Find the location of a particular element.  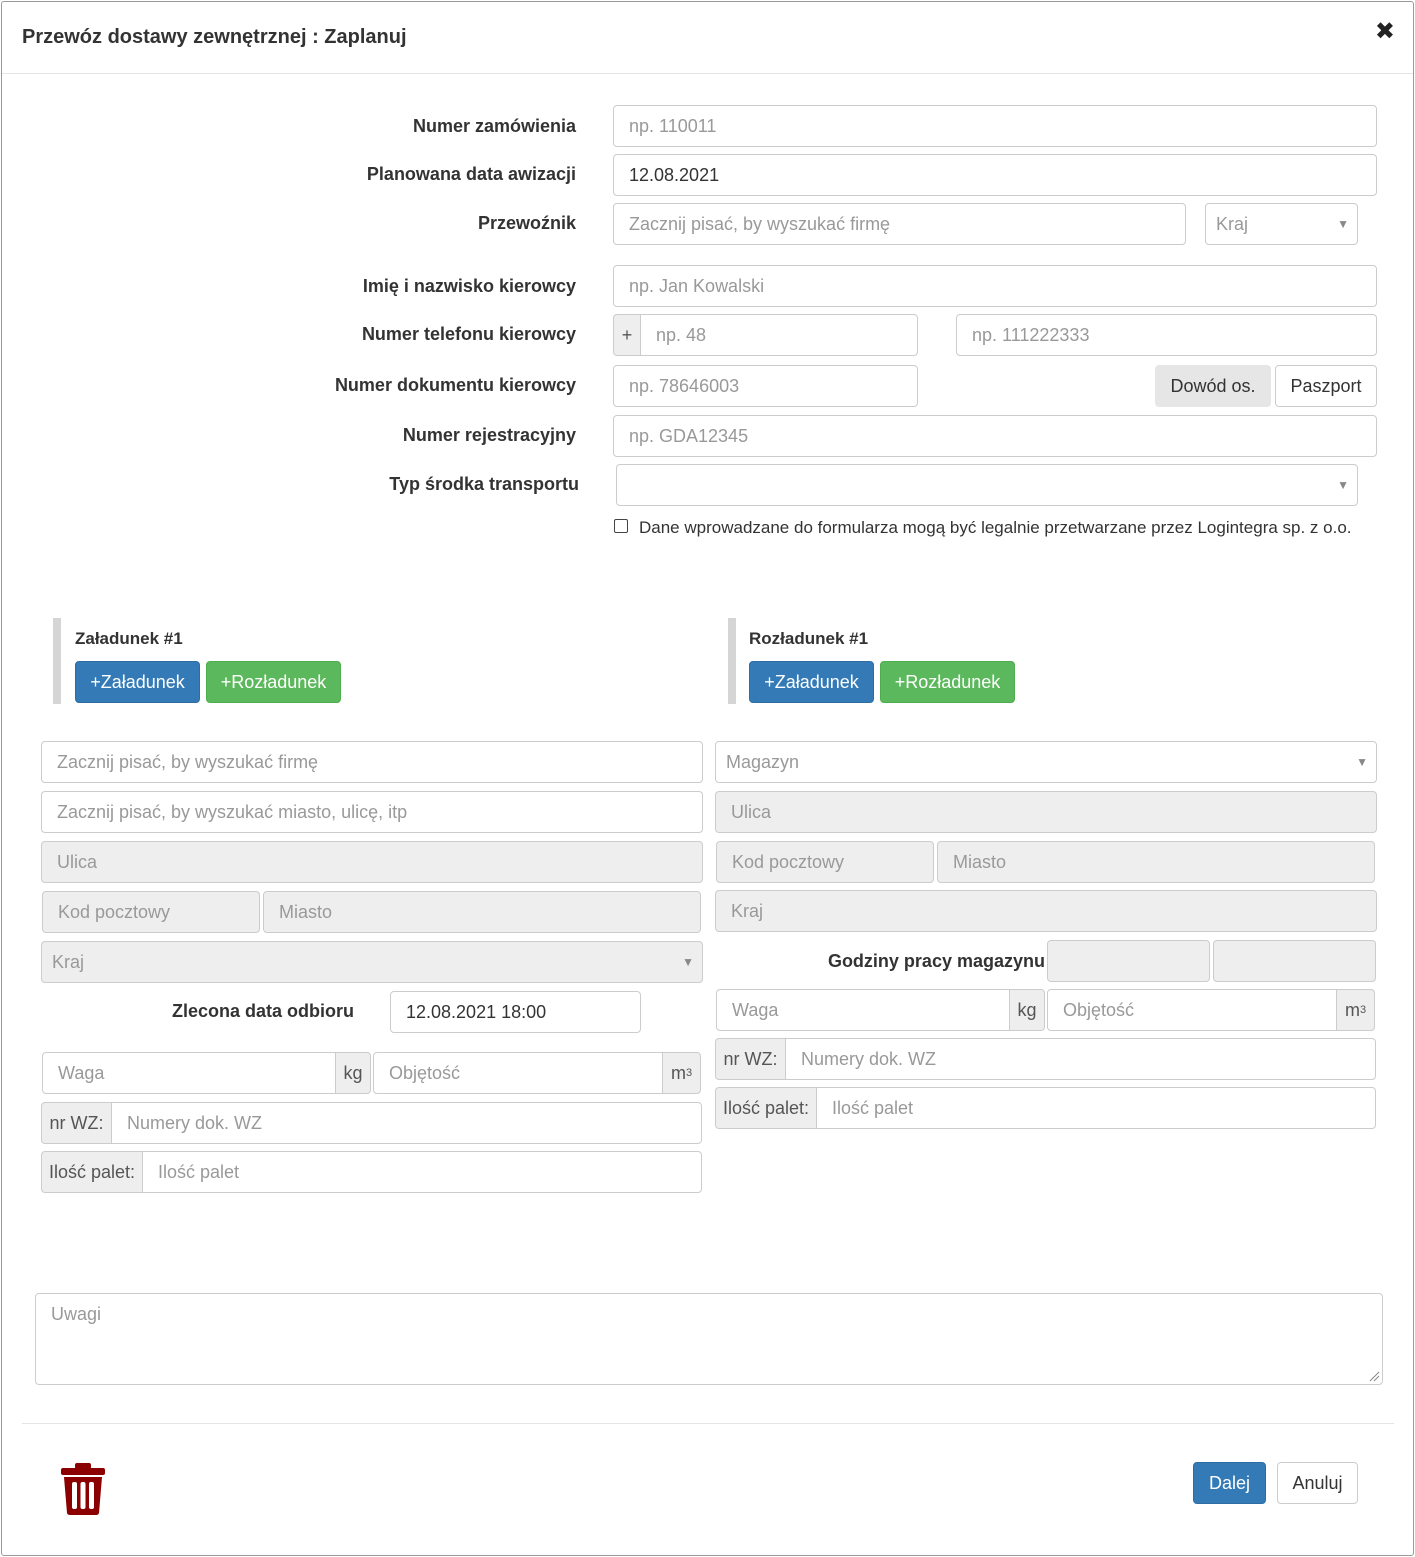

carrier-search-input: Zacznij pisać, by wyszukać firmę is located at coordinates (899, 224).